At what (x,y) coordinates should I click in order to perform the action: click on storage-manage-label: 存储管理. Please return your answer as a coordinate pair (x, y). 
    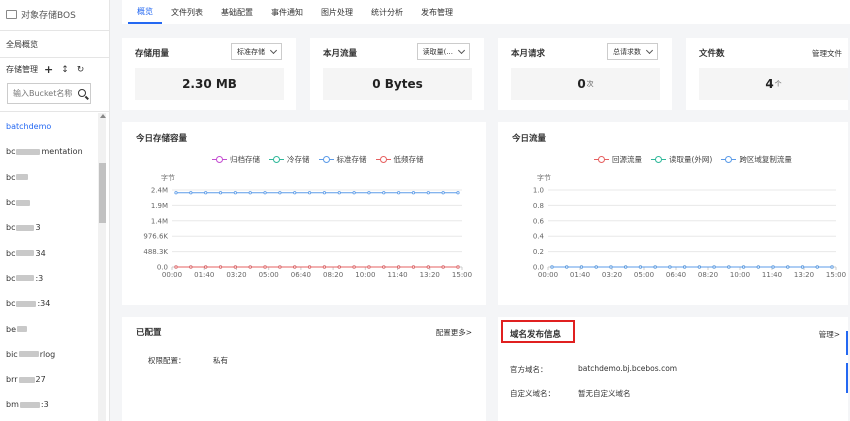
    Looking at the image, I should click on (22, 69).